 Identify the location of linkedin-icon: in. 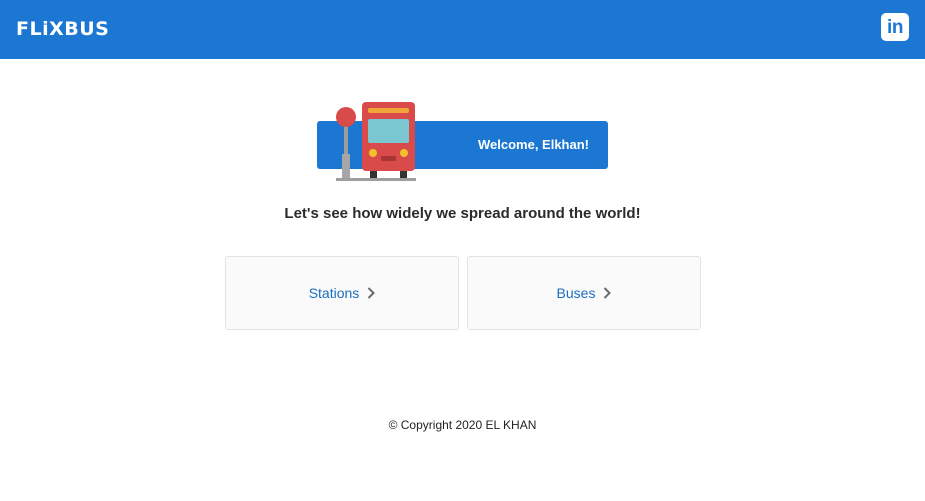
(895, 27).